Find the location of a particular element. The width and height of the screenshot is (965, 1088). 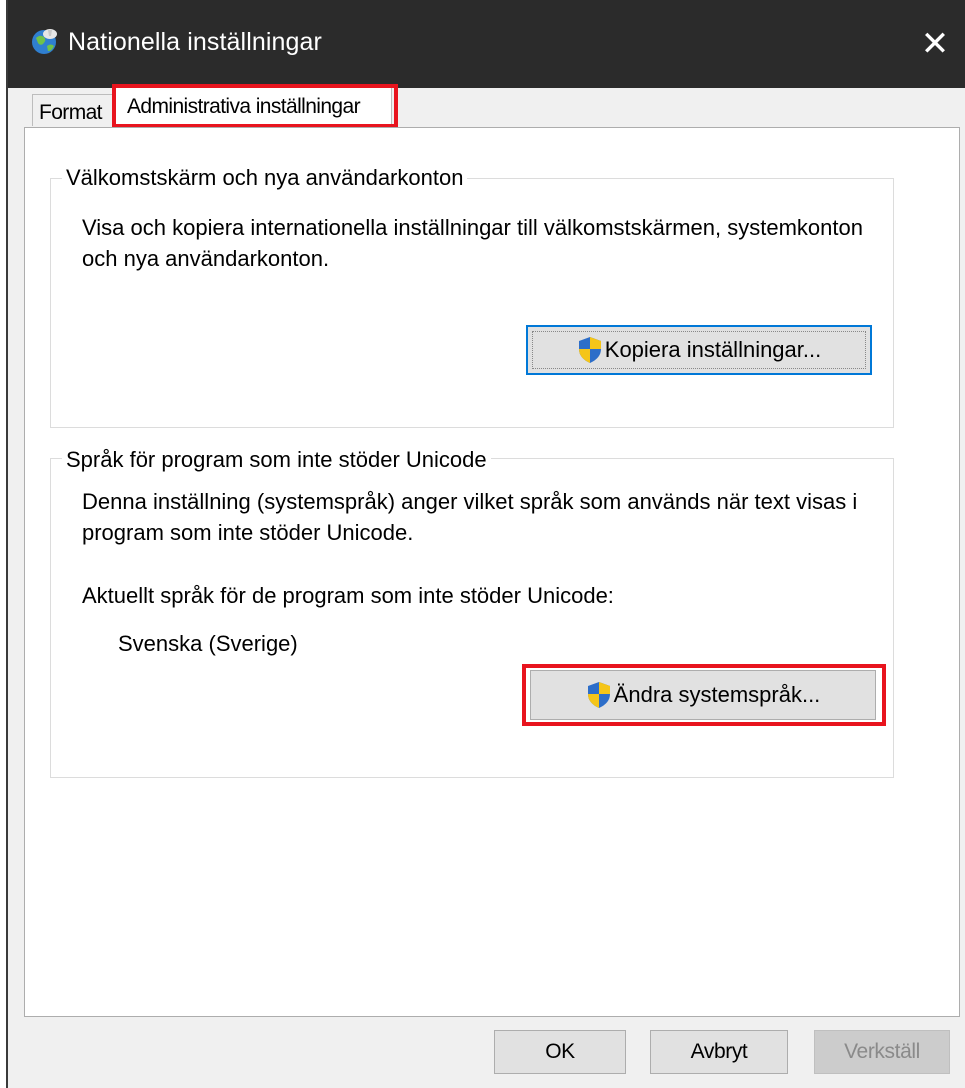

highlight-box-change-button is located at coordinates (704, 695).